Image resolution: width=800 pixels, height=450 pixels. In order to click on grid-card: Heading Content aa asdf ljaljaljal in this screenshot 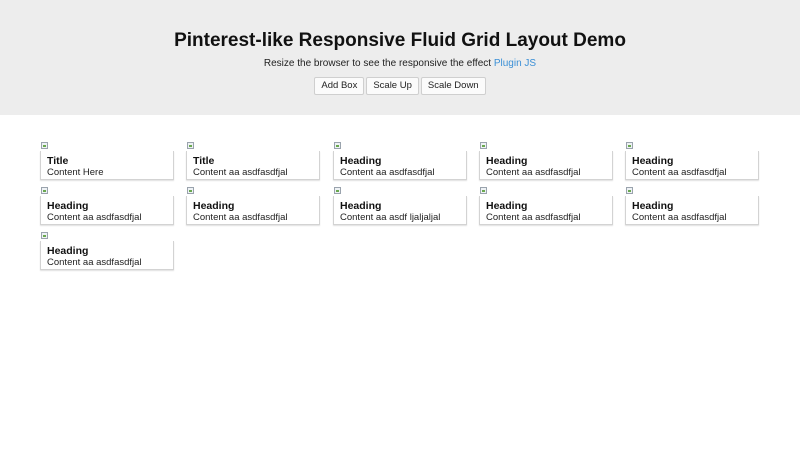, I will do `click(400, 205)`.